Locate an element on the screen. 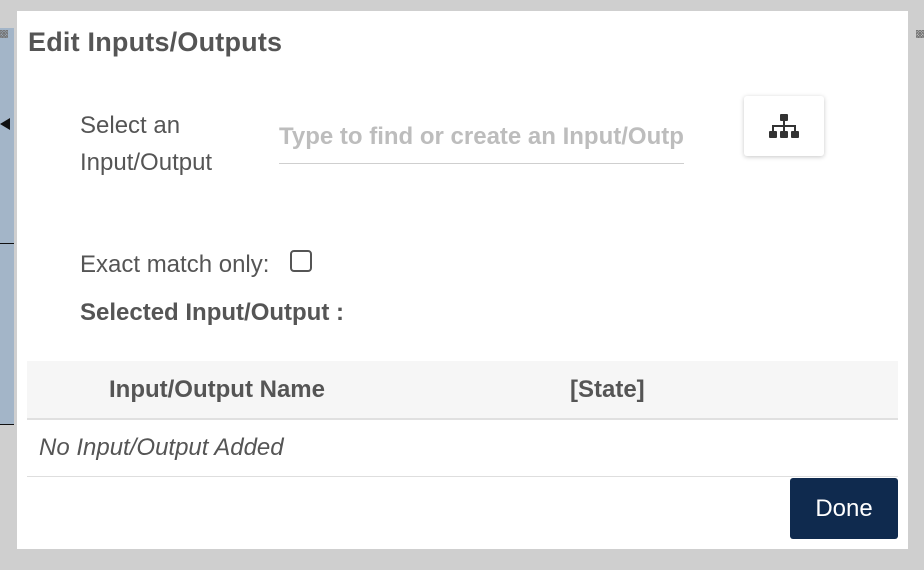 The height and width of the screenshot is (570, 924). done-button: Done is located at coordinates (844, 508).